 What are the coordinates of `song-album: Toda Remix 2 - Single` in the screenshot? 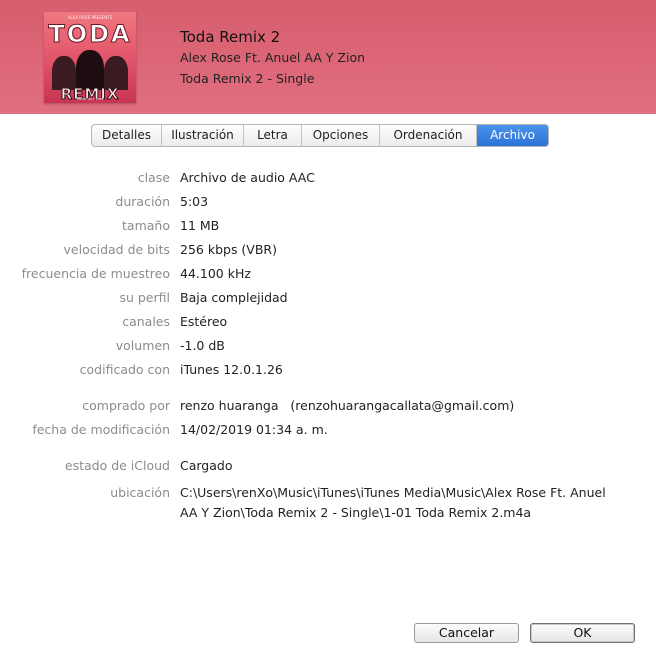 It's located at (247, 78).